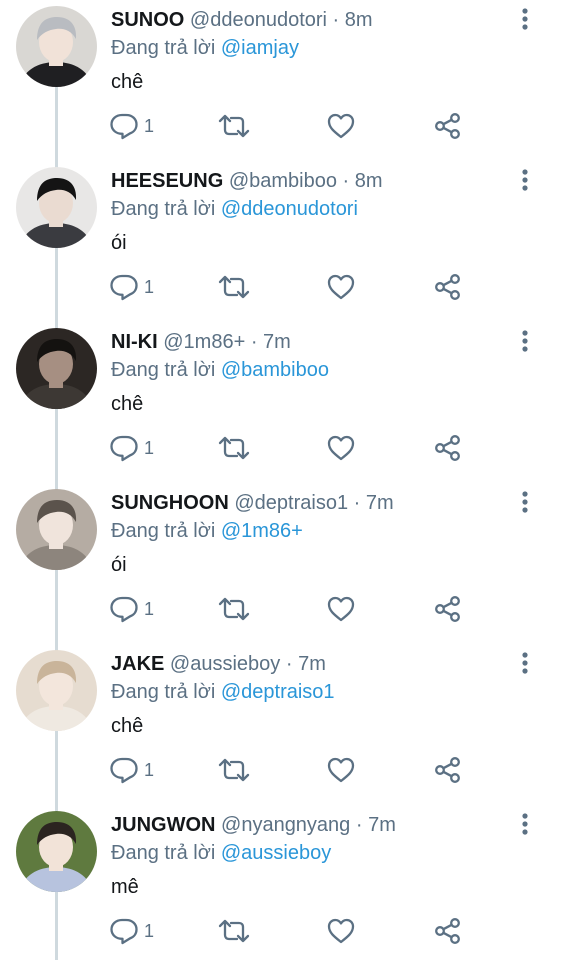 The image size is (569, 967). I want to click on display-name: JAKE, so click(137, 664).